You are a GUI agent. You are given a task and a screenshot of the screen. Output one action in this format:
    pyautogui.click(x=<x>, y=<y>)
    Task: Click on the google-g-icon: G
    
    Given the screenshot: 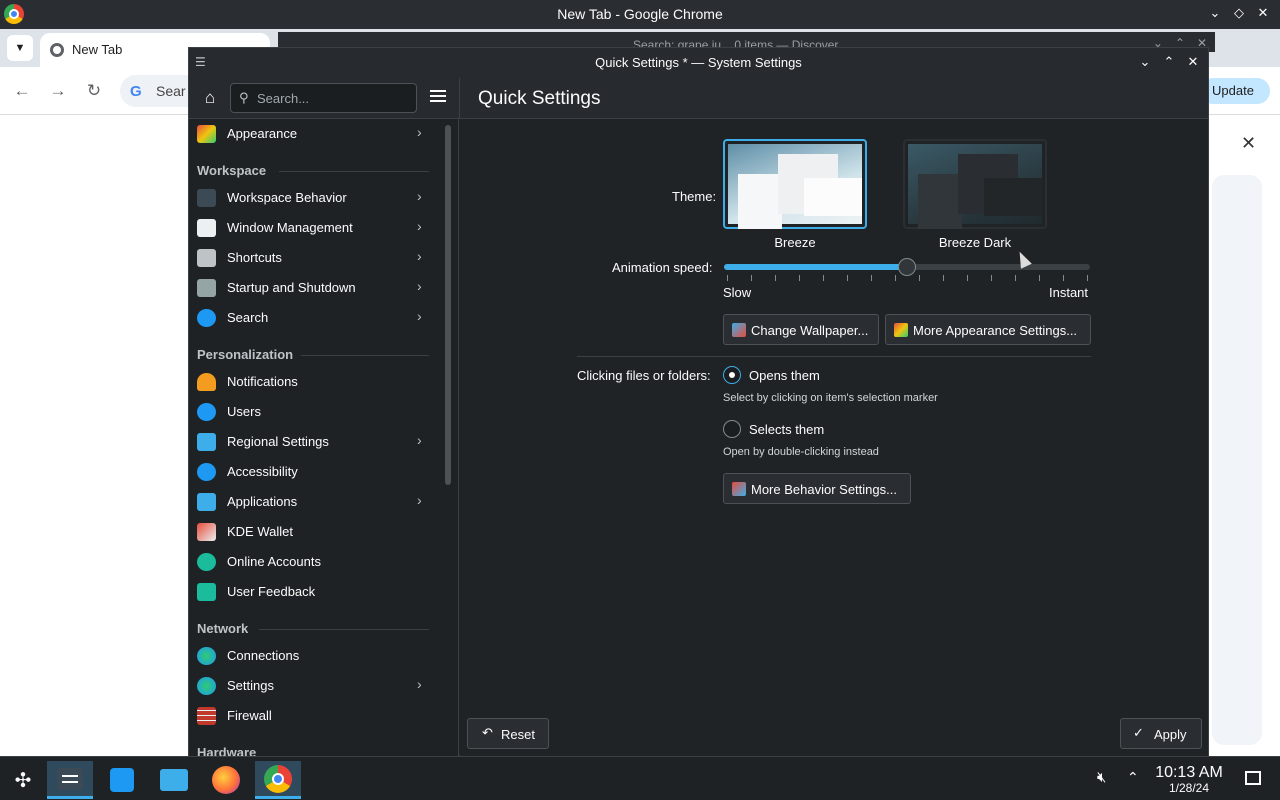 What is the action you would take?
    pyautogui.click(x=136, y=91)
    